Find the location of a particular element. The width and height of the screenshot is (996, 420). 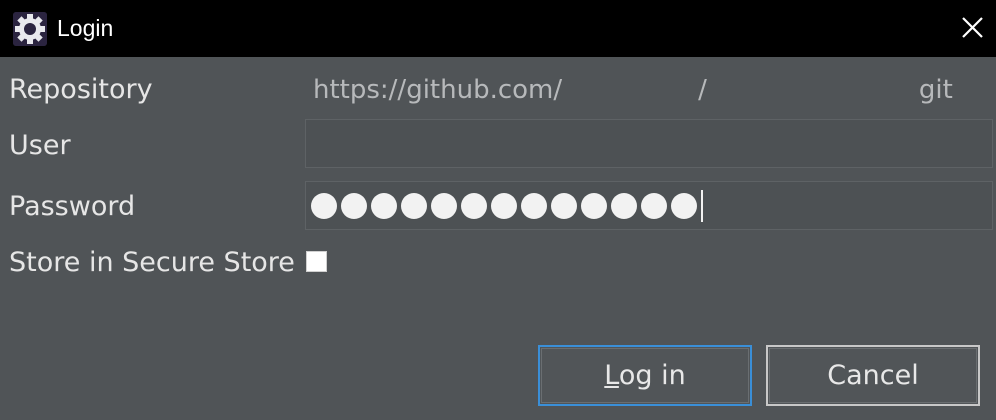

login-mnemonic: L is located at coordinates (611, 375).